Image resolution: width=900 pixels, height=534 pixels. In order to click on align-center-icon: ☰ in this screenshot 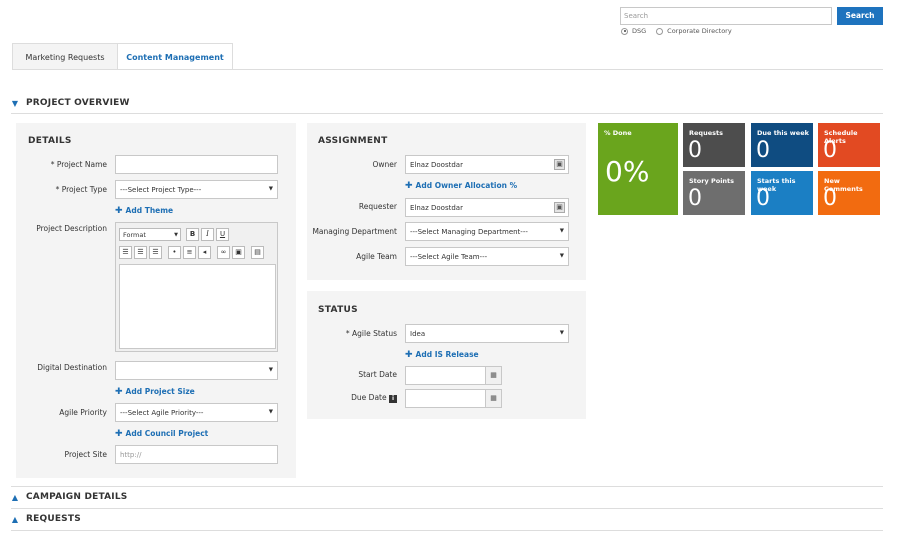, I will do `click(140, 252)`.